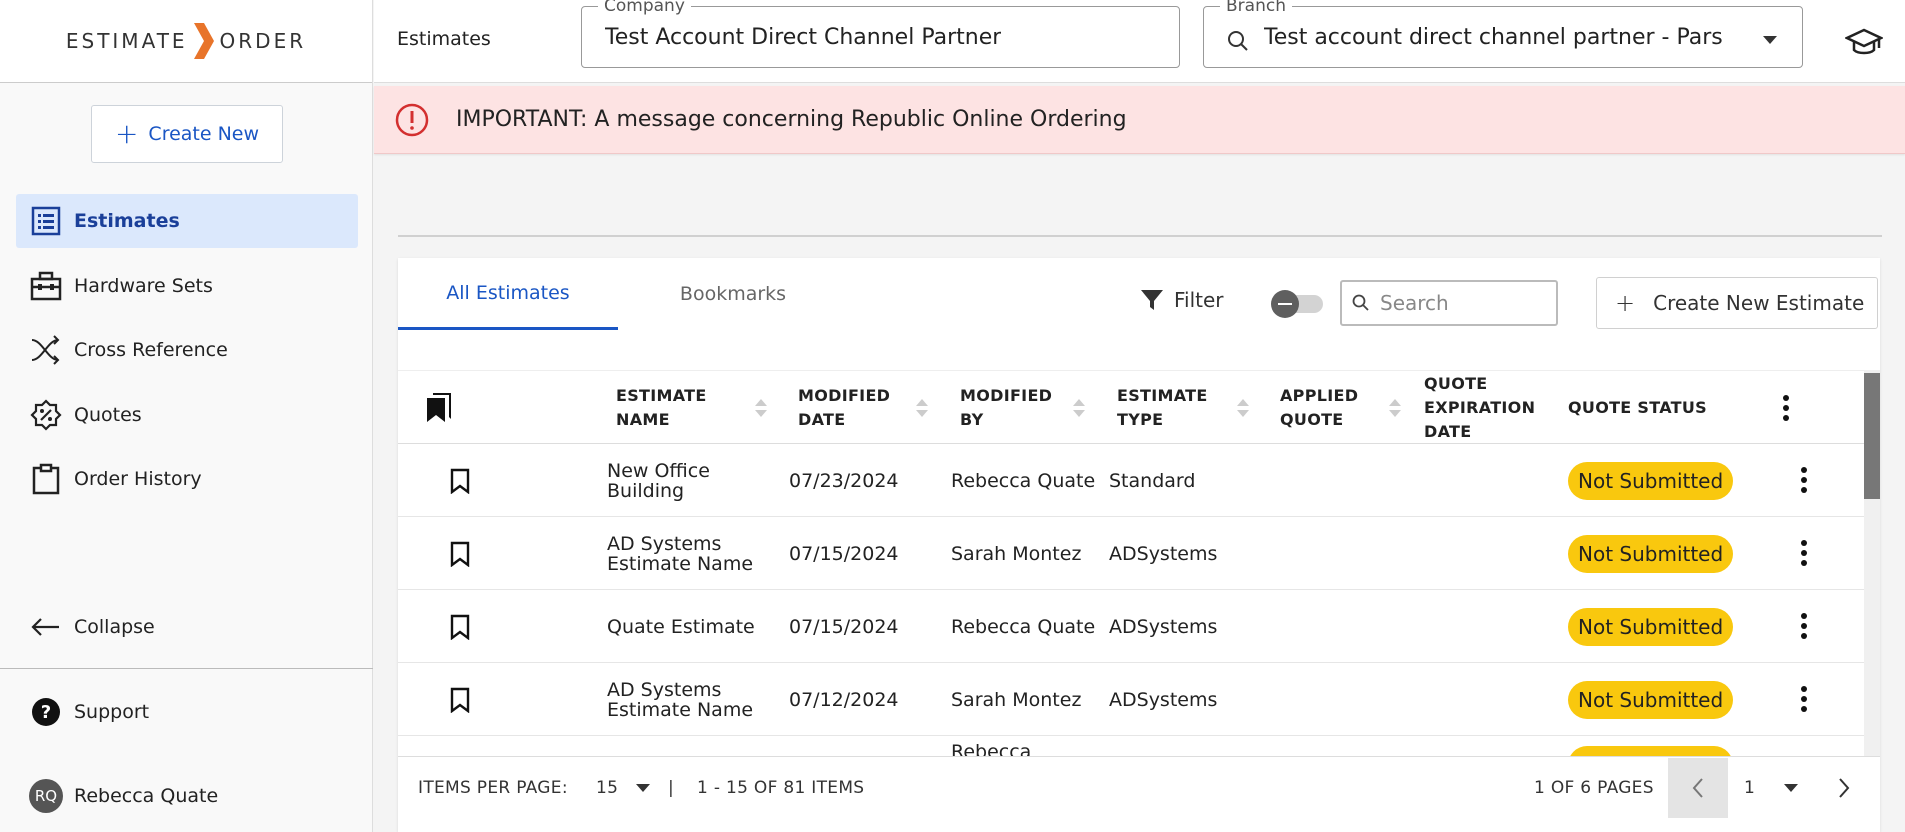 This screenshot has width=1905, height=832. What do you see at coordinates (146, 796) in the screenshot?
I see `user-name: Rebecca Quate` at bounding box center [146, 796].